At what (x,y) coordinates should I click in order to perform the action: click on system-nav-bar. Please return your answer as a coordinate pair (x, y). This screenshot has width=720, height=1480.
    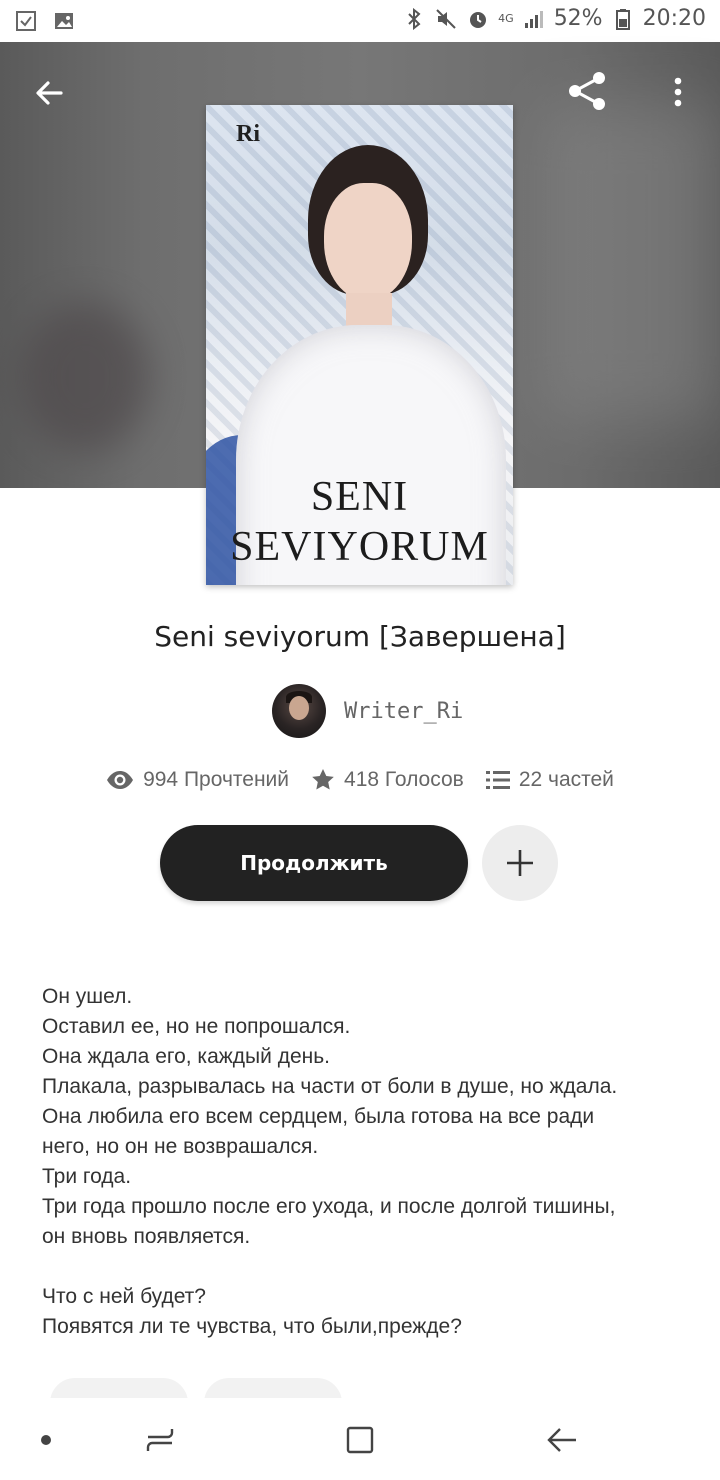
    Looking at the image, I should click on (360, 1439).